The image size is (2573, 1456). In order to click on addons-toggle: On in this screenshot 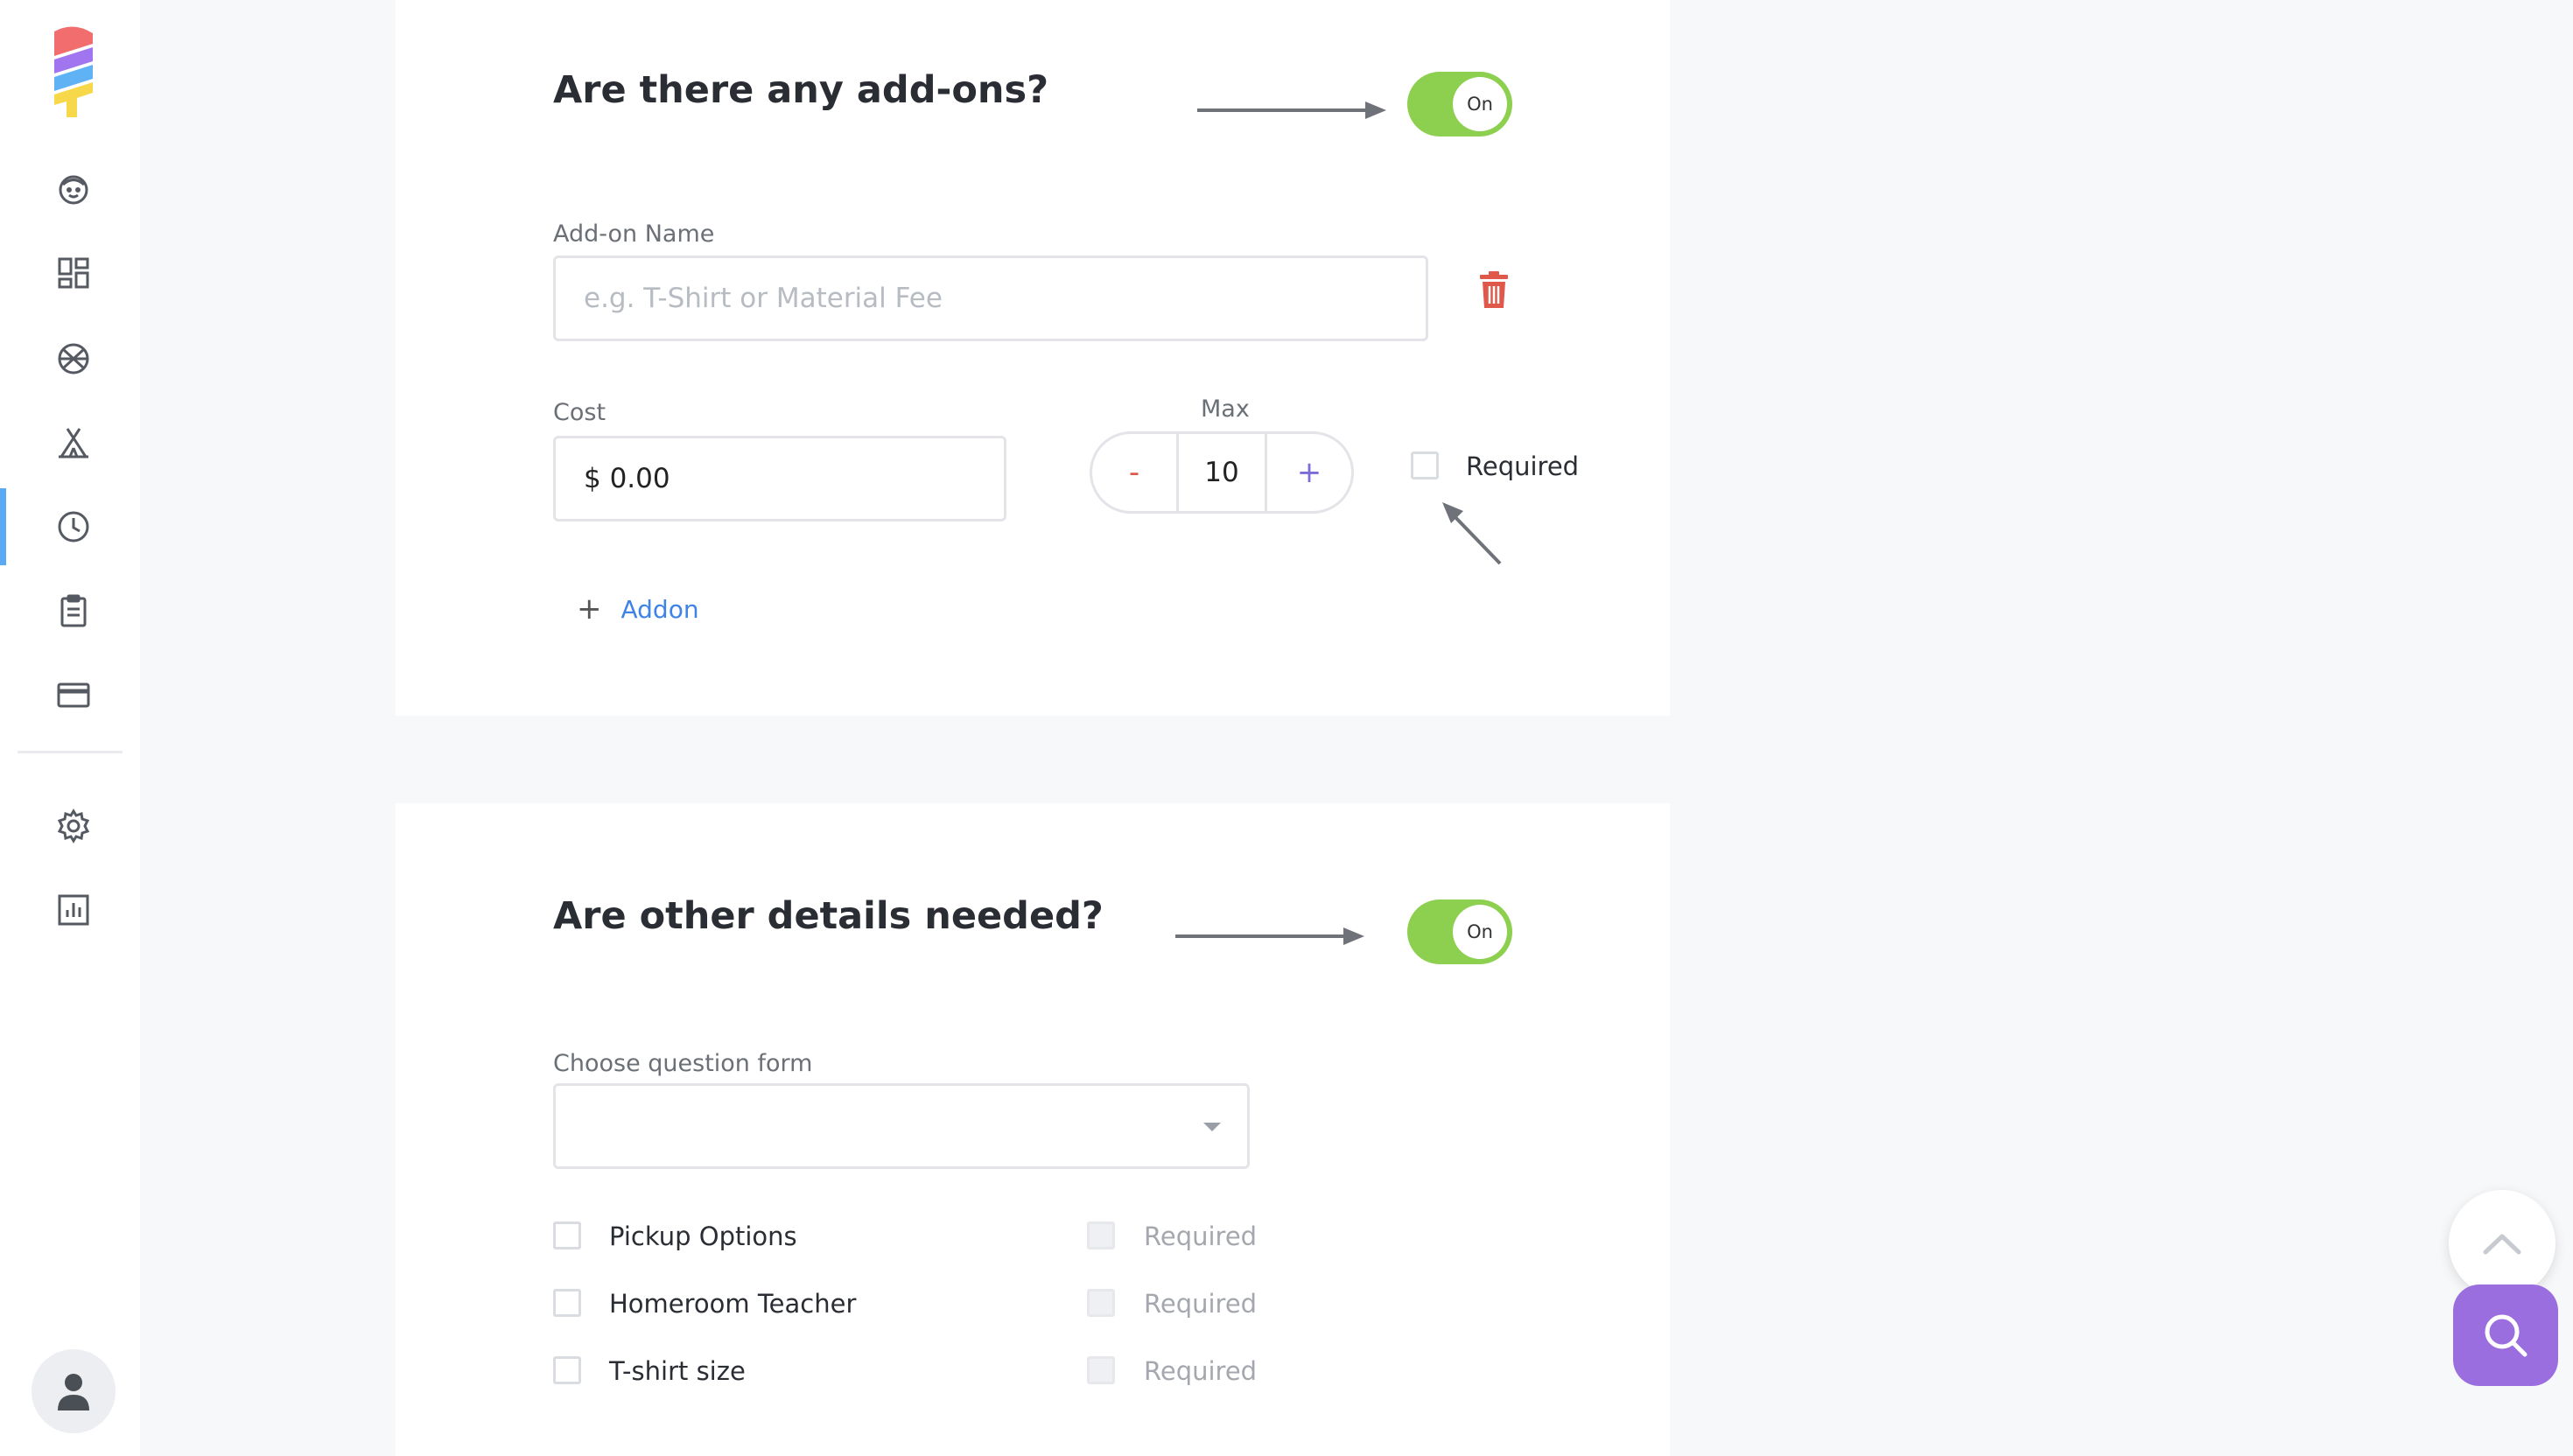, I will do `click(1459, 104)`.